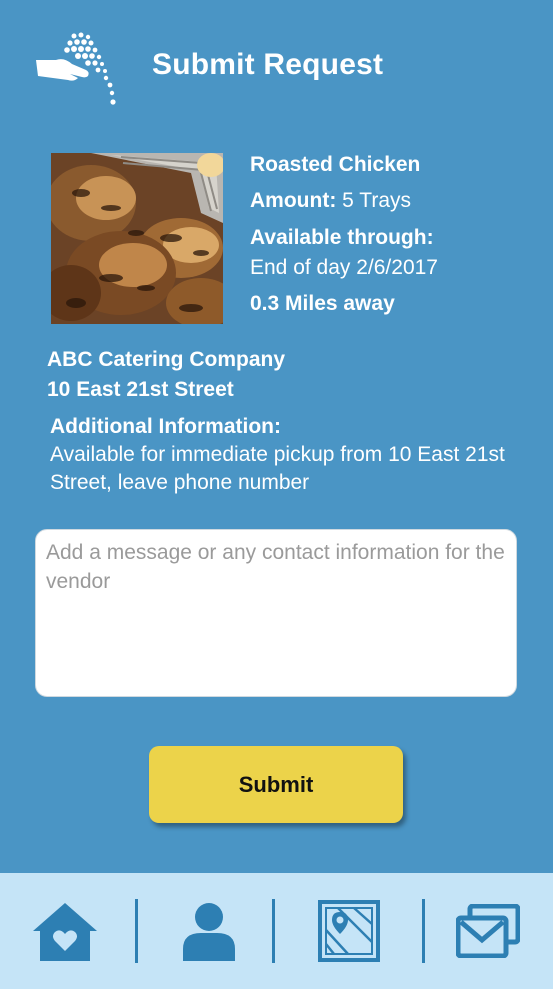 This screenshot has width=553, height=989. I want to click on amount-row: Amount: 5 Trays, so click(330, 201).